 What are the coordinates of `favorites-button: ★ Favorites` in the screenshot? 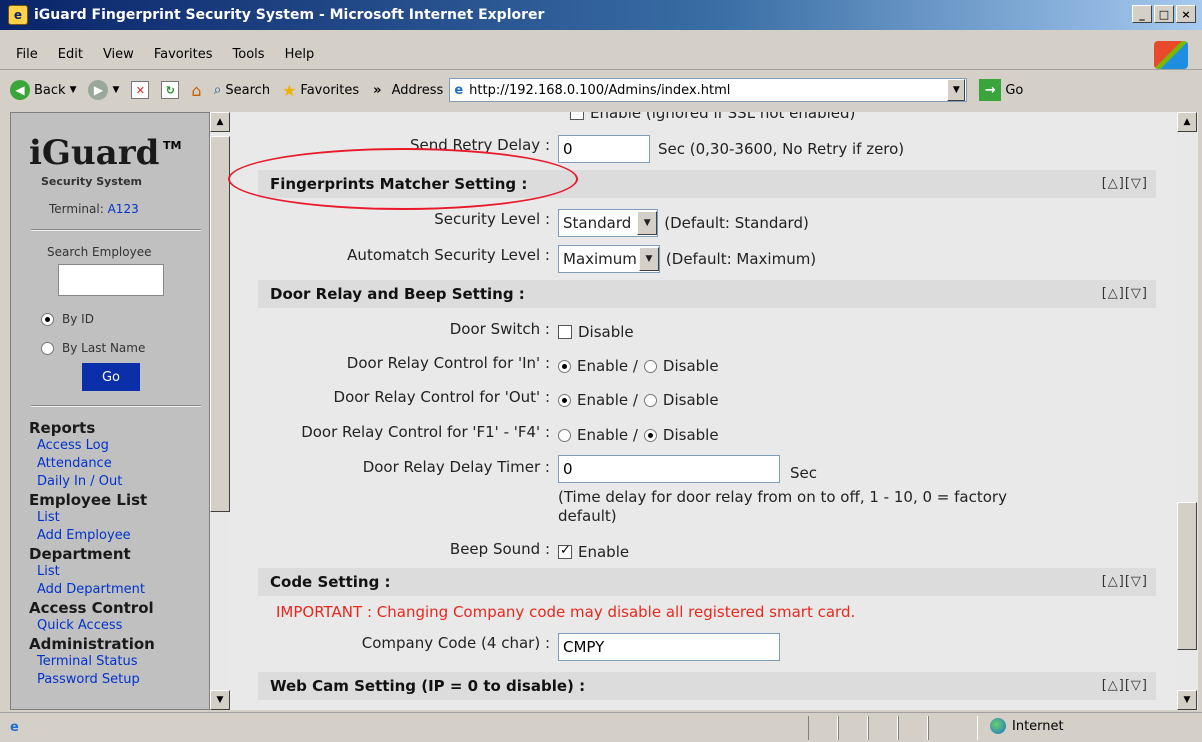 It's located at (320, 90).